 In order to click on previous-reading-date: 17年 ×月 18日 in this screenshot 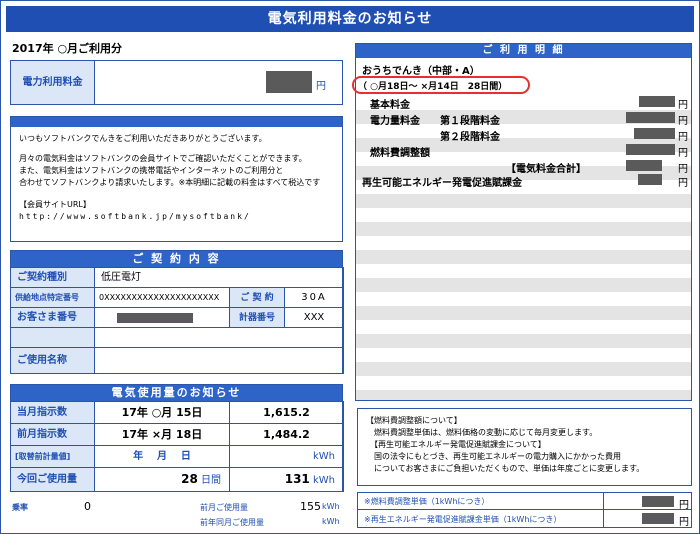, I will do `click(162, 434)`.